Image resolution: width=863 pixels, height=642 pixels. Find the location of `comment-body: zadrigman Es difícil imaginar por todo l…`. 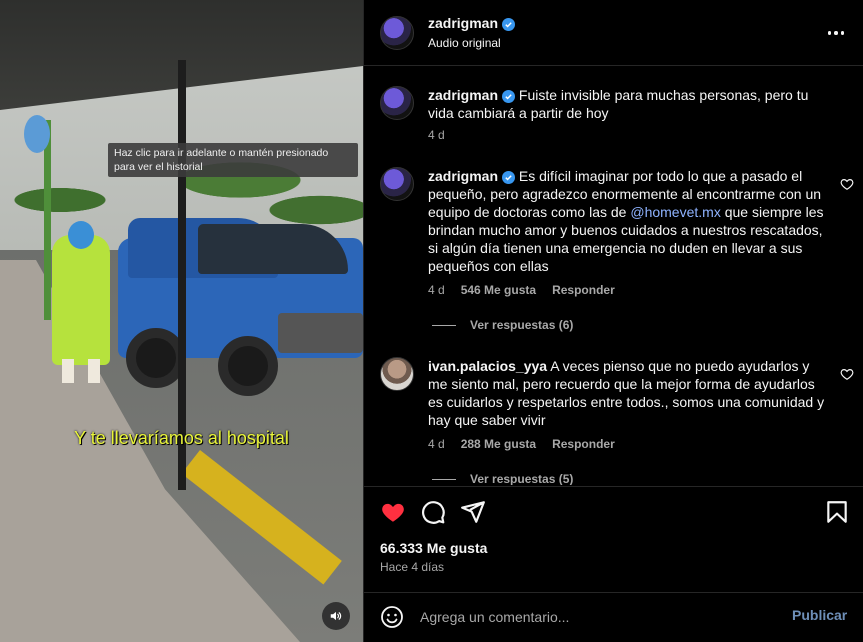

comment-body: zadrigman Es difícil imaginar por todo l… is located at coordinates (628, 221).